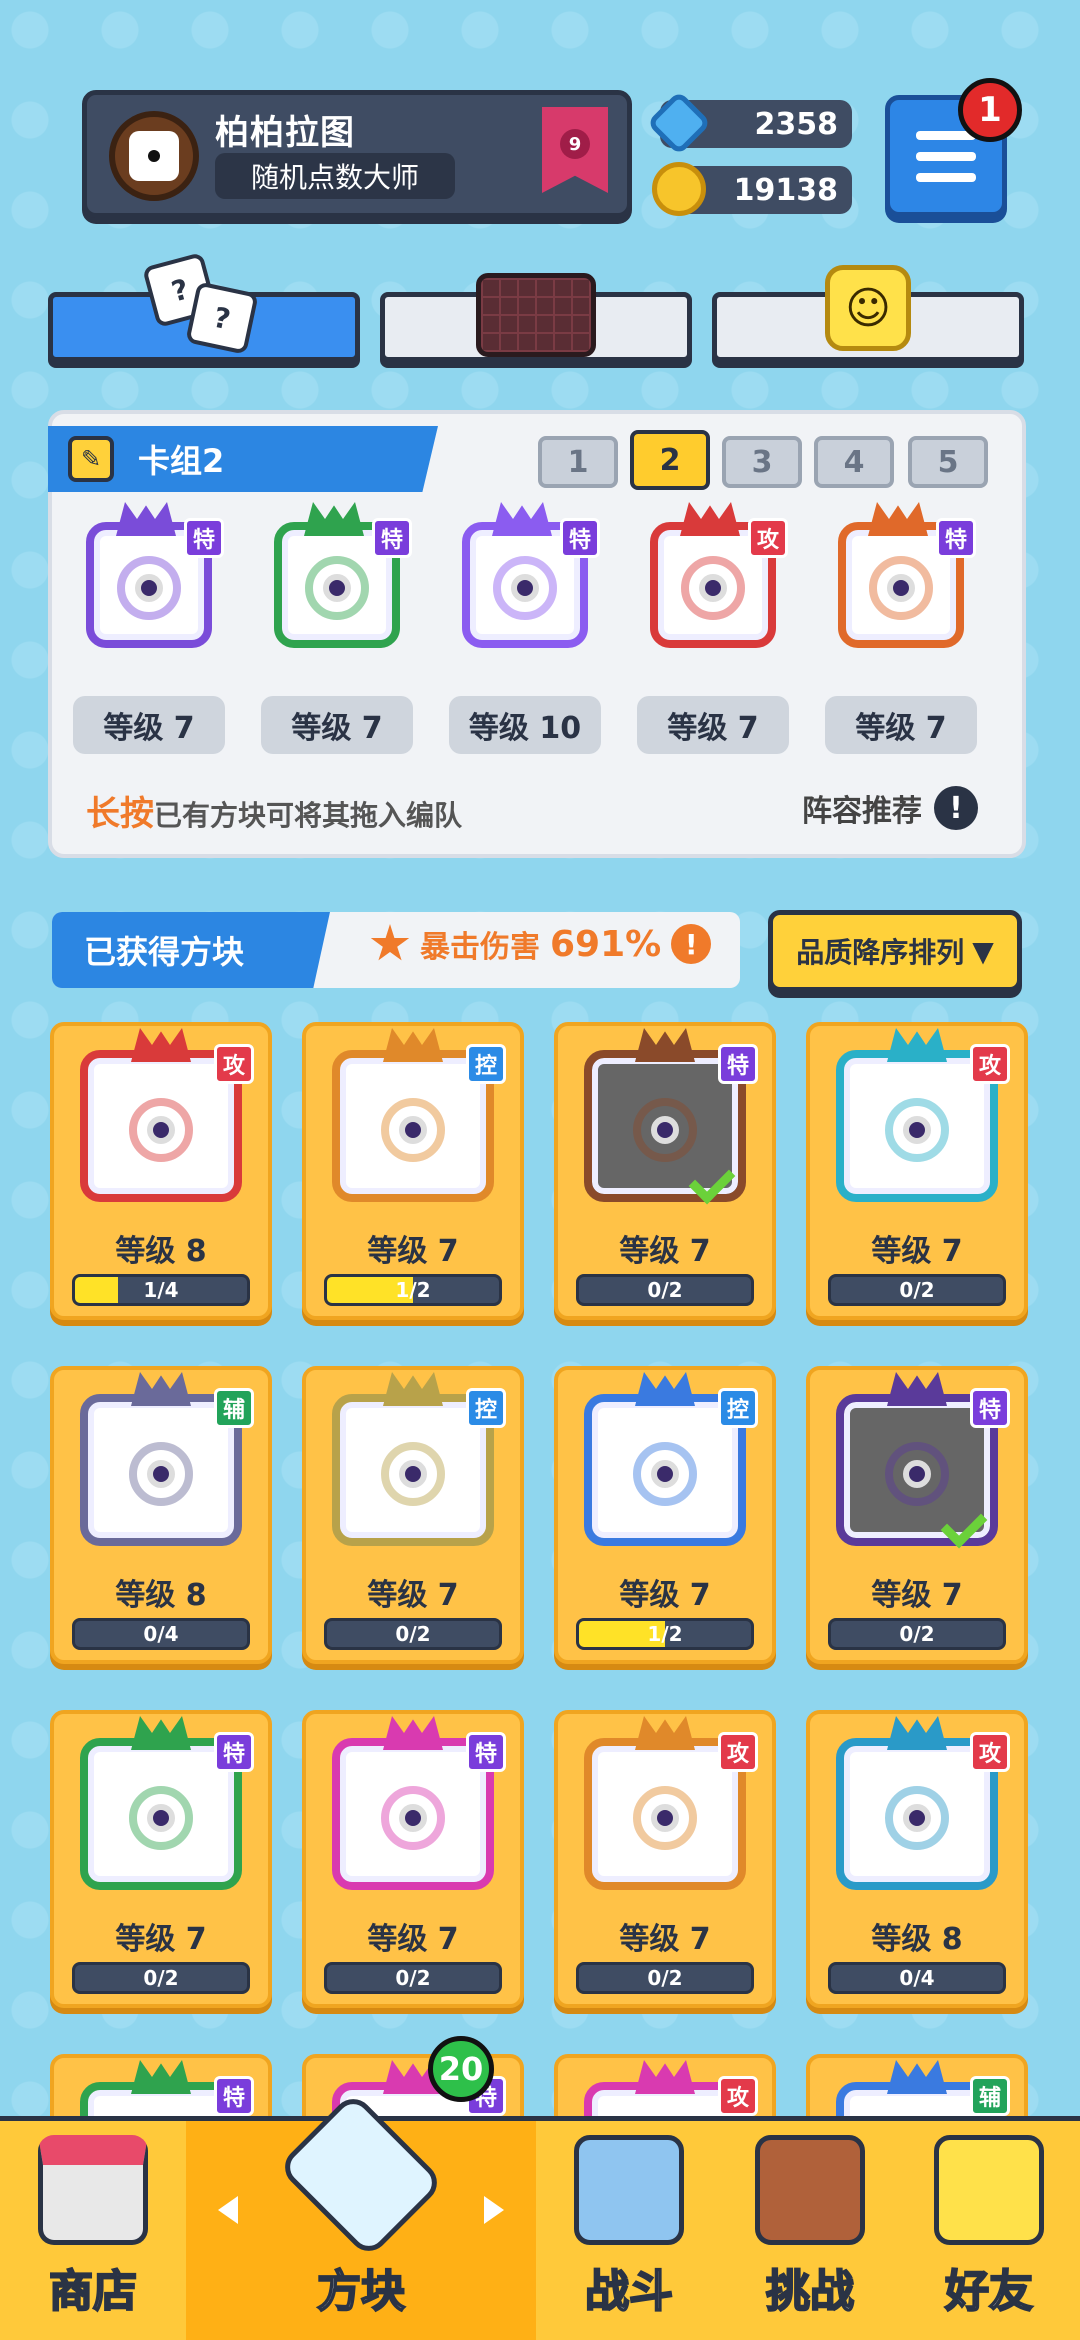  What do you see at coordinates (629, 2190) in the screenshot?
I see `shield-sword-icon` at bounding box center [629, 2190].